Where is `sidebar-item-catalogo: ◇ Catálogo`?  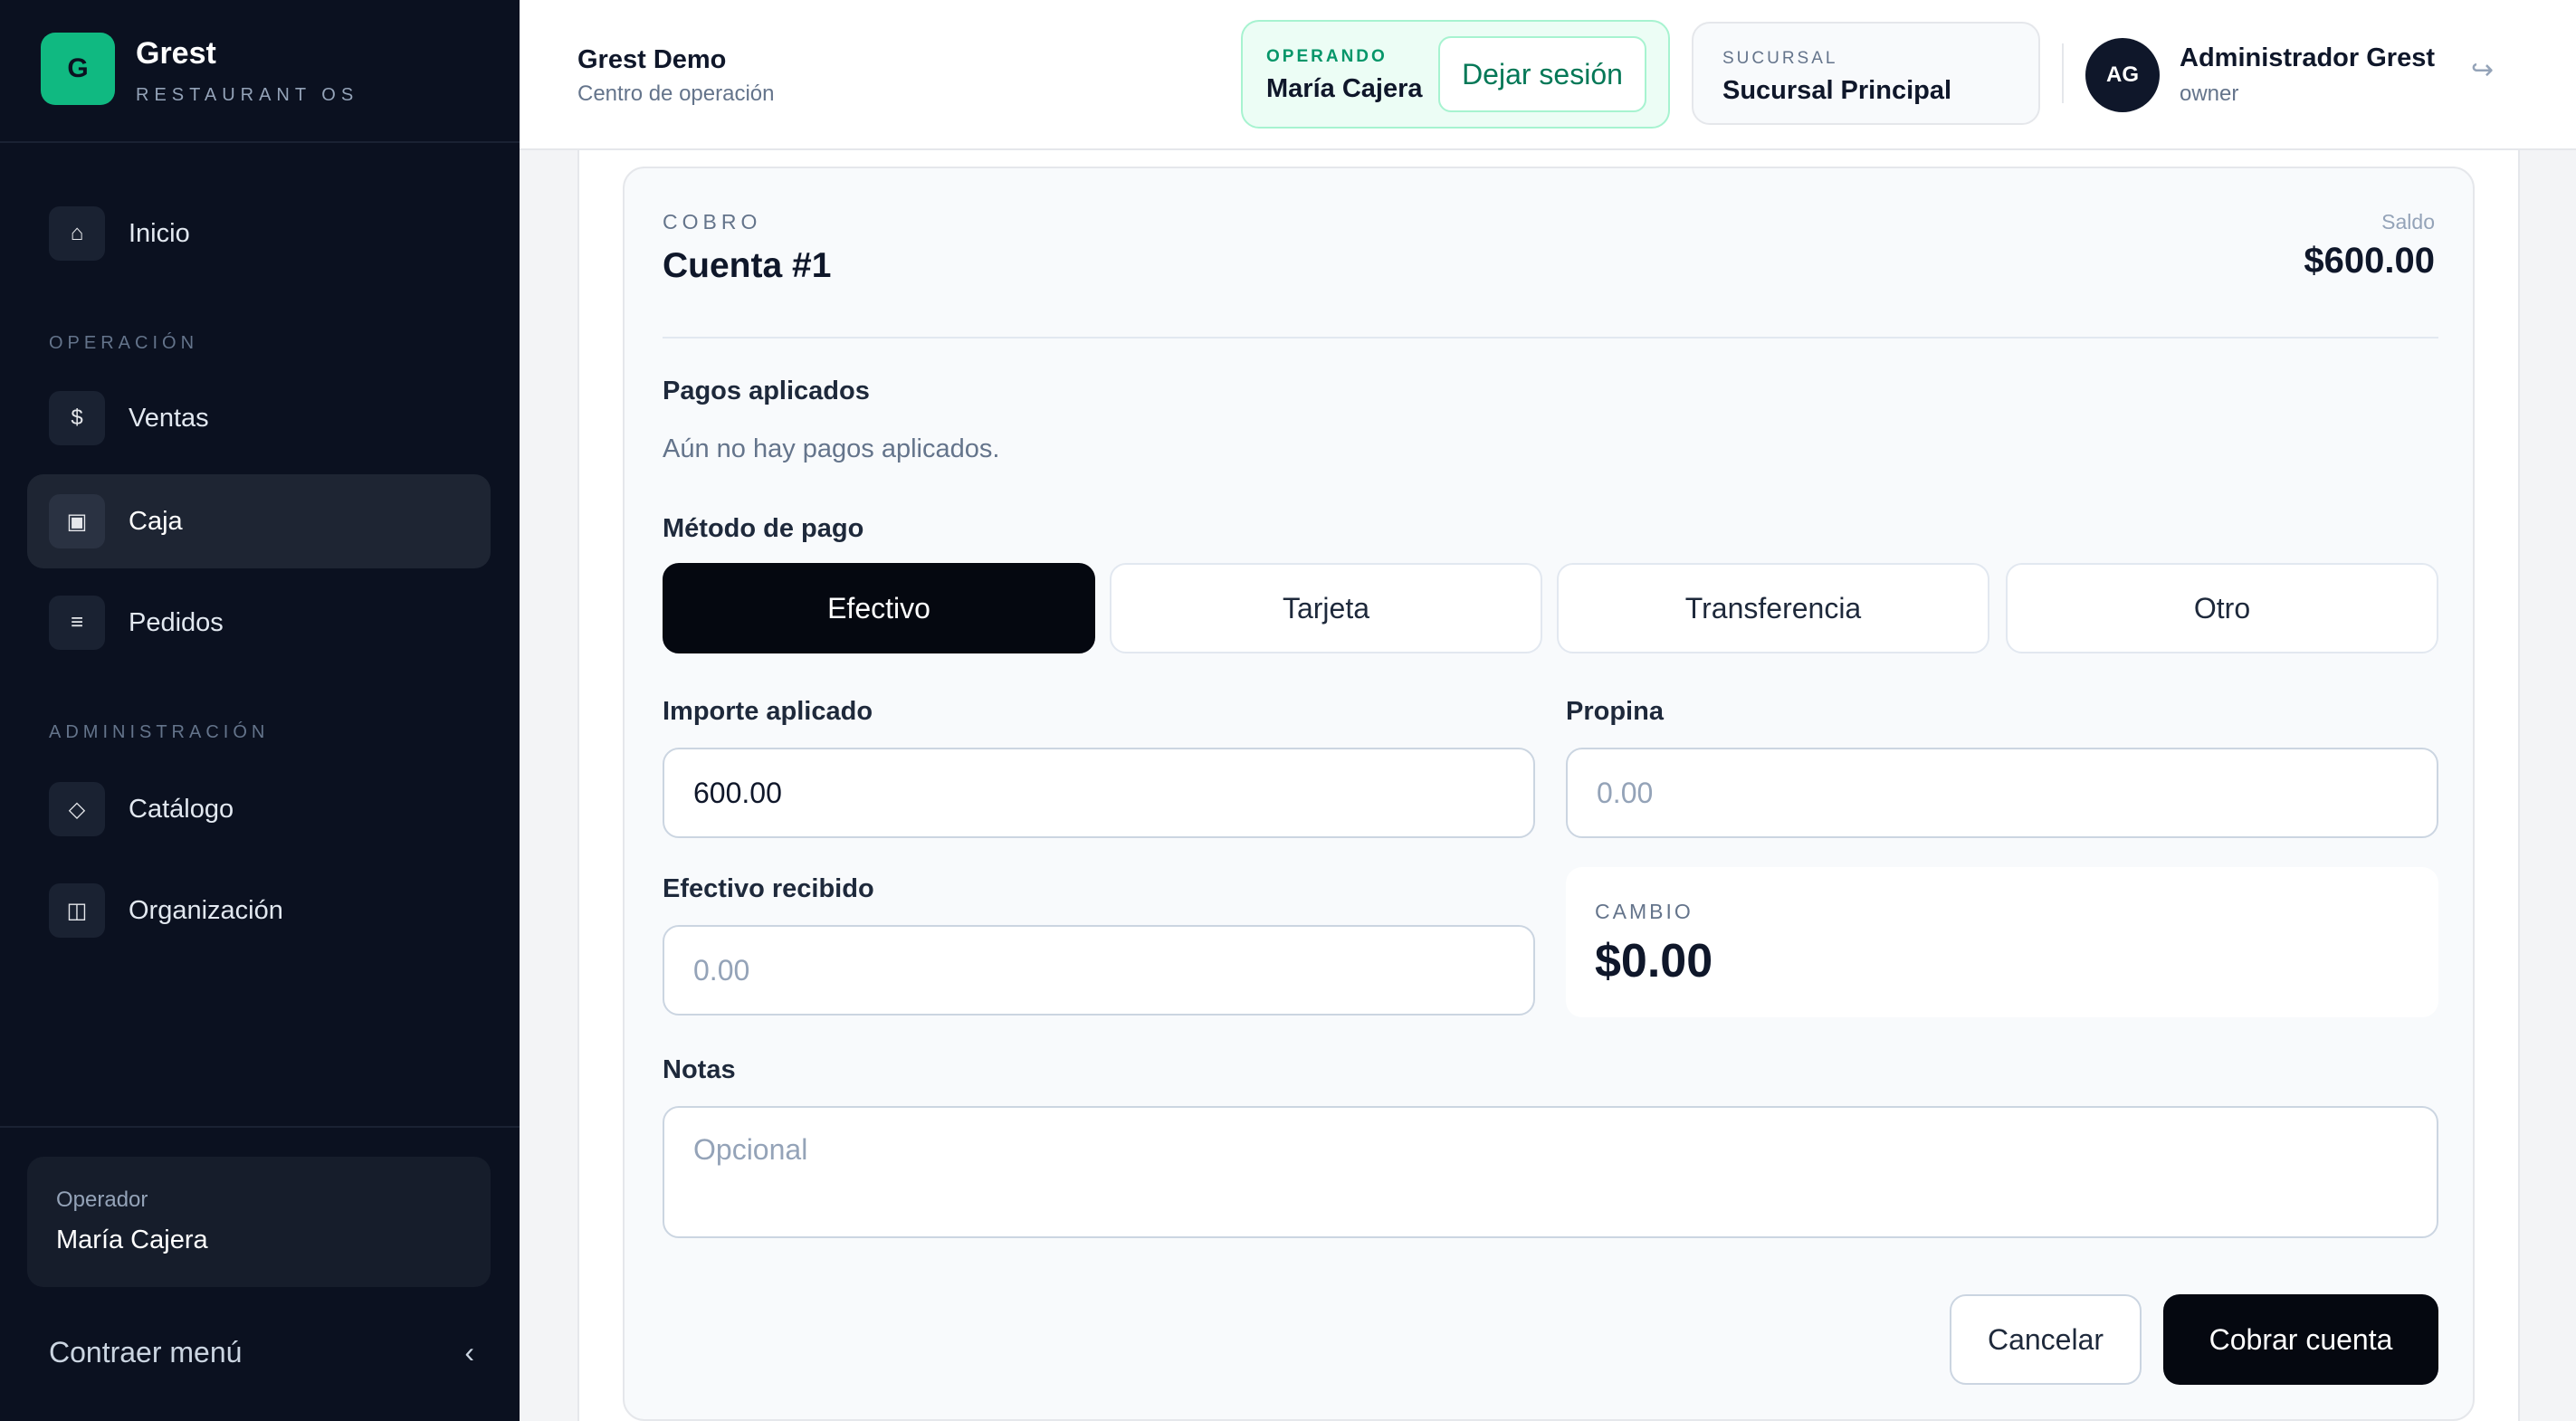
sidebar-item-catalogo: ◇ Catálogo is located at coordinates (259, 809).